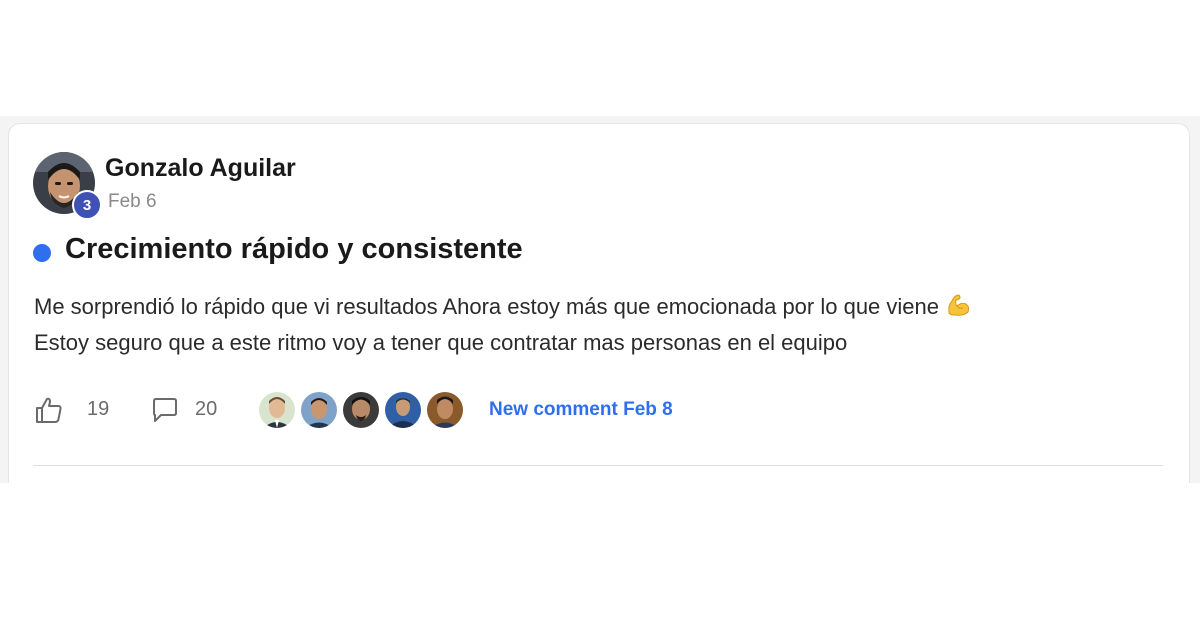 This screenshot has width=1200, height=618. What do you see at coordinates (206, 409) in the screenshot?
I see `comment-count: 20` at bounding box center [206, 409].